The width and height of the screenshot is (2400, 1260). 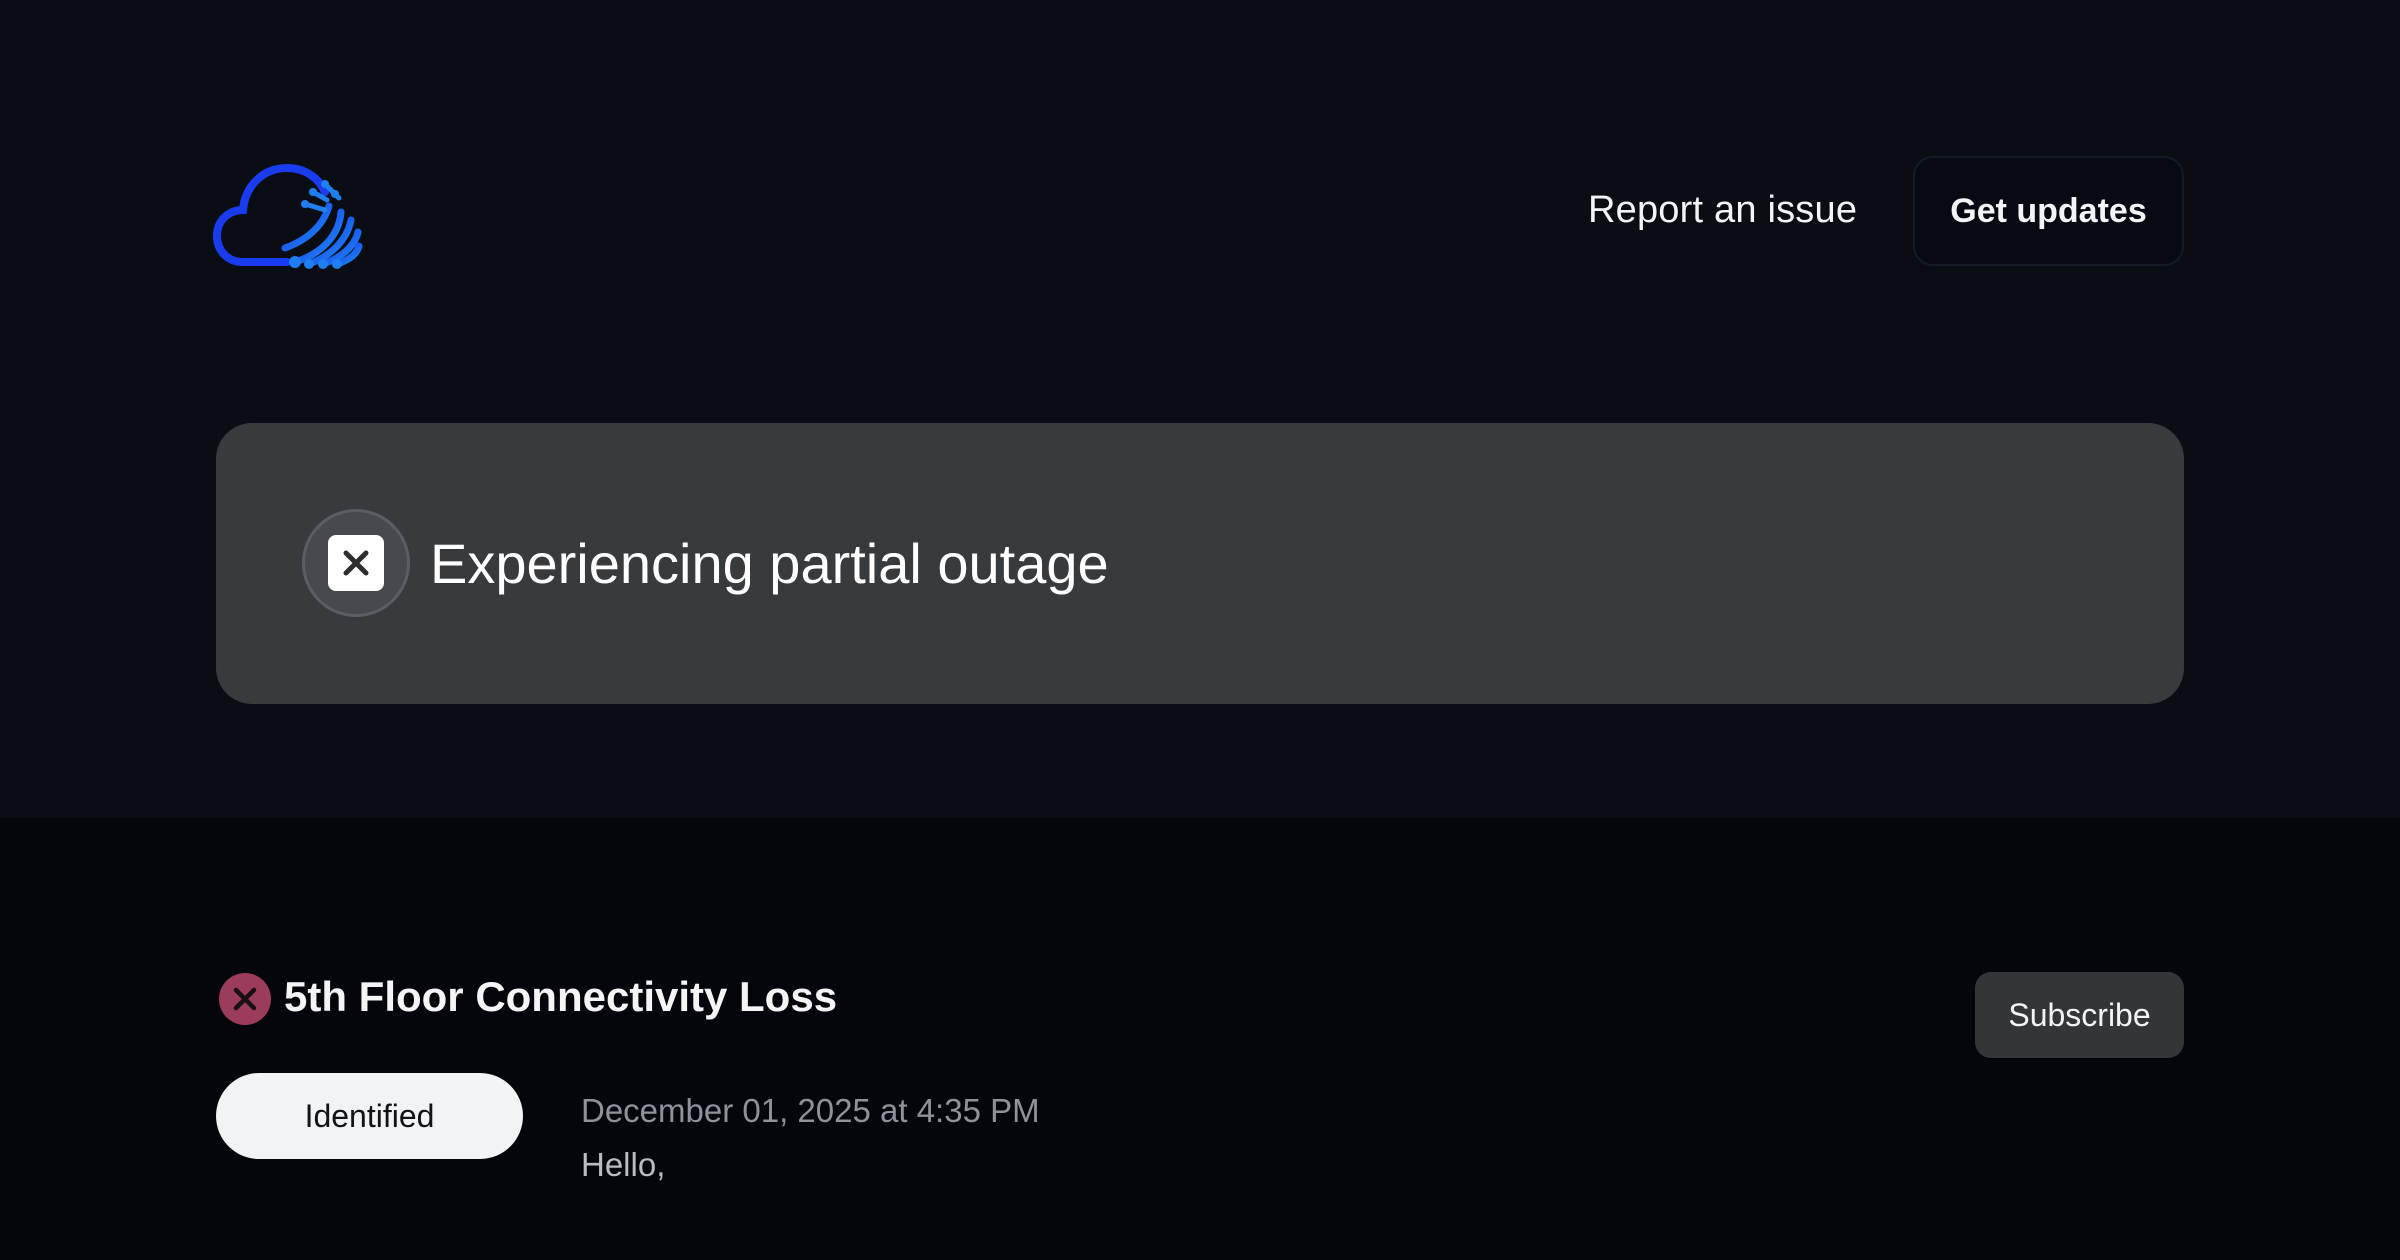 I want to click on incident-status-badge: Identified, so click(x=369, y=1116).